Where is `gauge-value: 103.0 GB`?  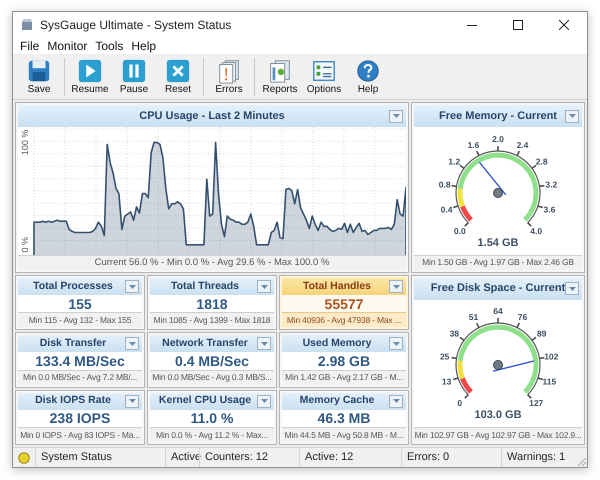 gauge-value: 103.0 GB is located at coordinates (498, 416).